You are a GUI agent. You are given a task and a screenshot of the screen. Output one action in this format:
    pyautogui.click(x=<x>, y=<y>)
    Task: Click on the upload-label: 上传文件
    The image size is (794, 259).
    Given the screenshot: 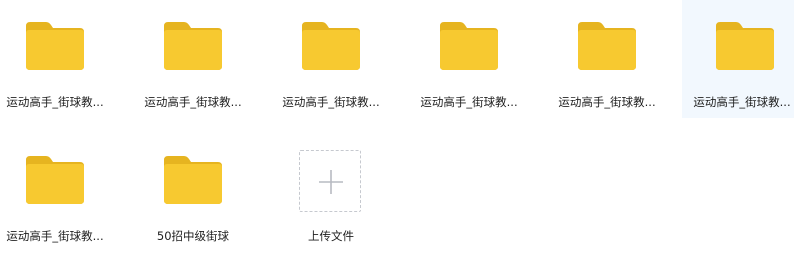 What is the action you would take?
    pyautogui.click(x=331, y=236)
    